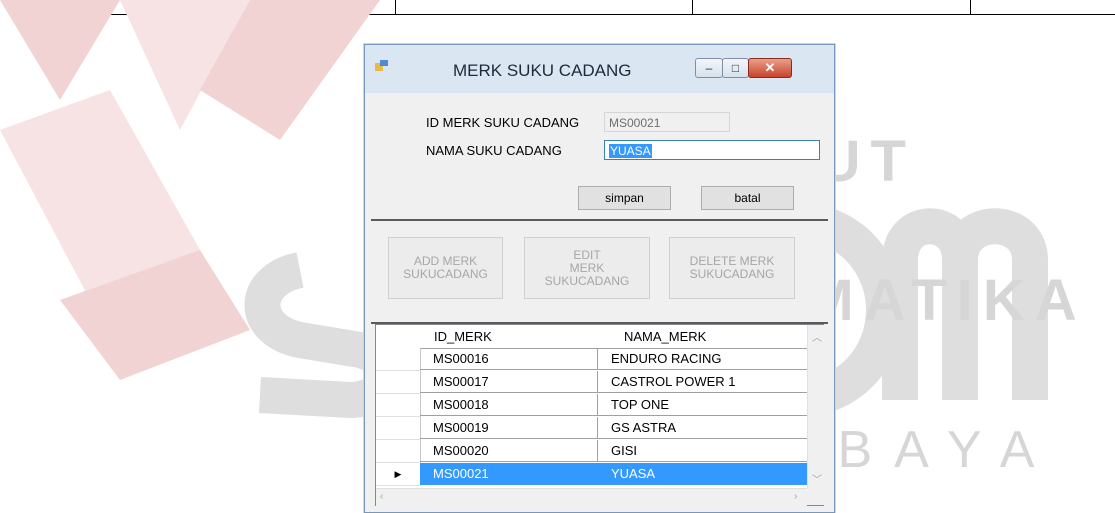 The image size is (1115, 513). Describe the element at coordinates (503, 122) in the screenshot. I see `id-merk-label: ID MERK SUKU CADANG` at that location.